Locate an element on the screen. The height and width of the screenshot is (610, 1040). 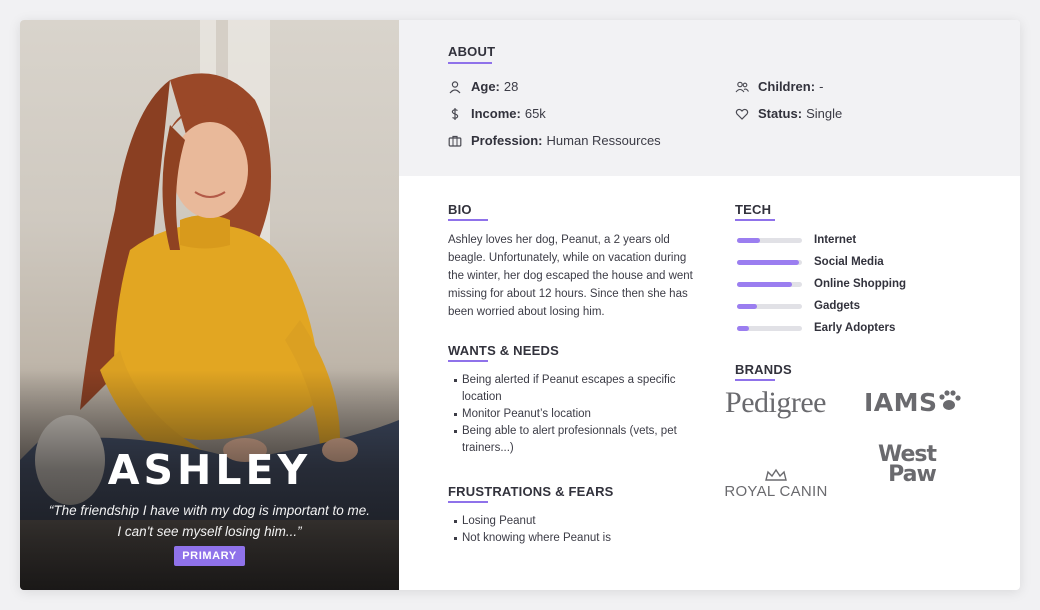
pedigree-logo: Pedigree is located at coordinates (775, 402).